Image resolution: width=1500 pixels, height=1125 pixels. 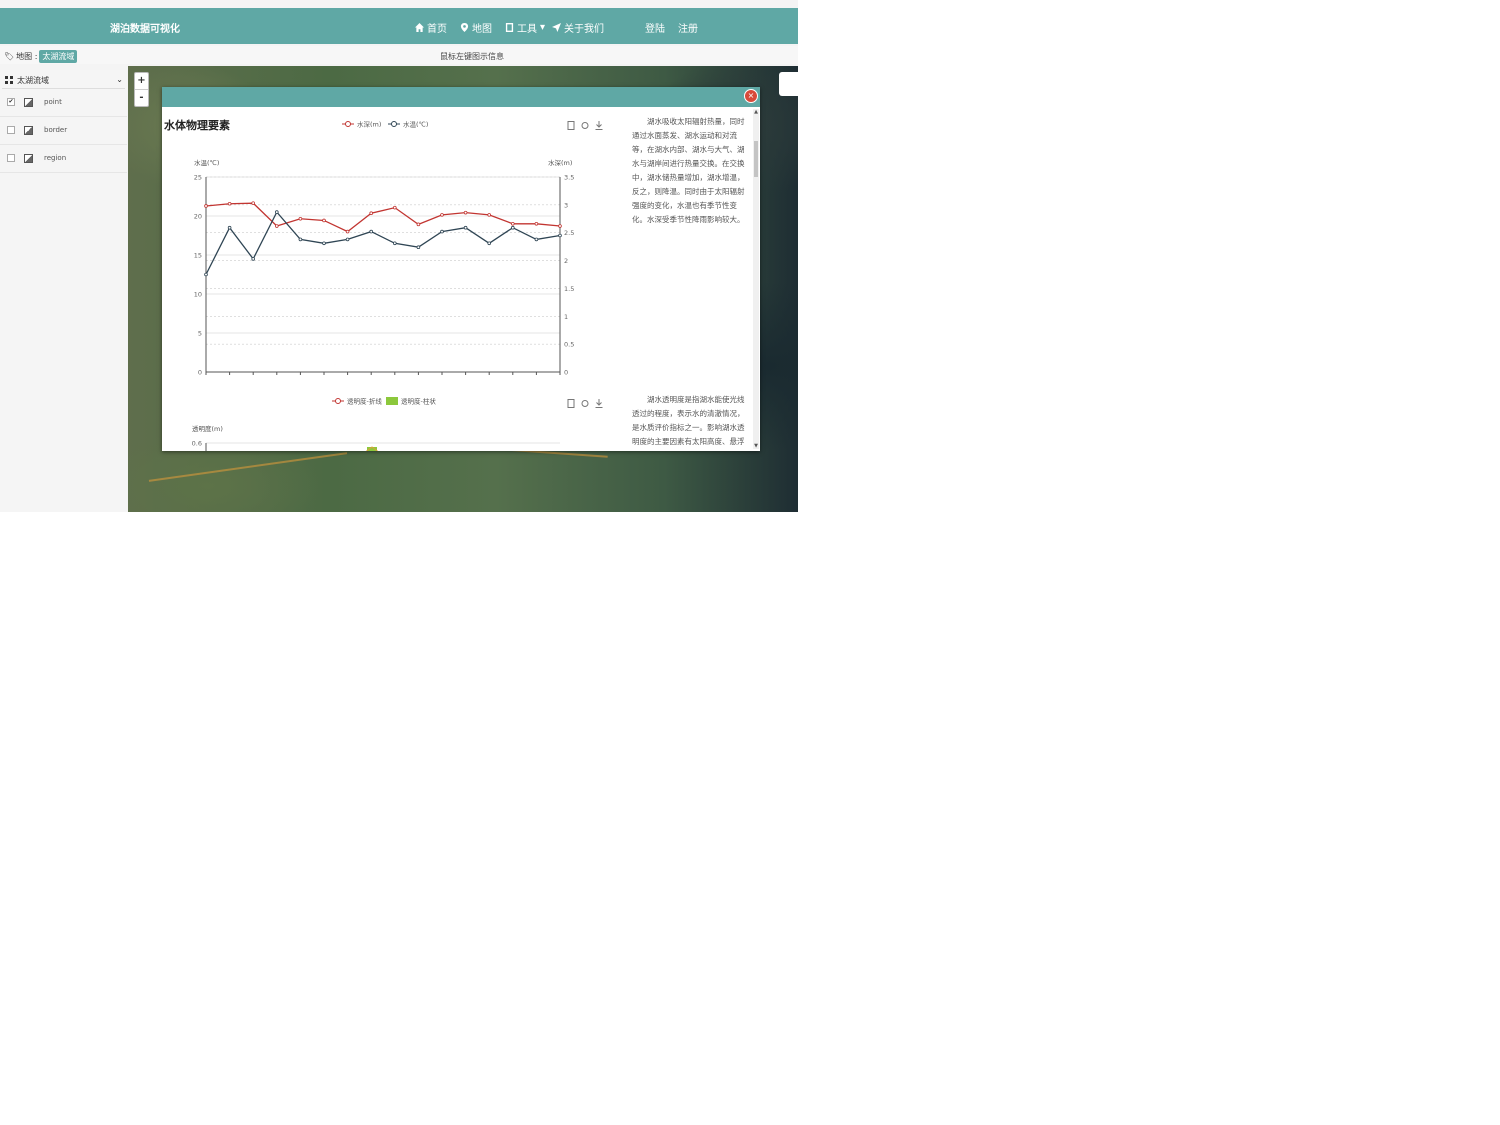 I want to click on y-tick-label-left: 5, so click(x=200, y=334).